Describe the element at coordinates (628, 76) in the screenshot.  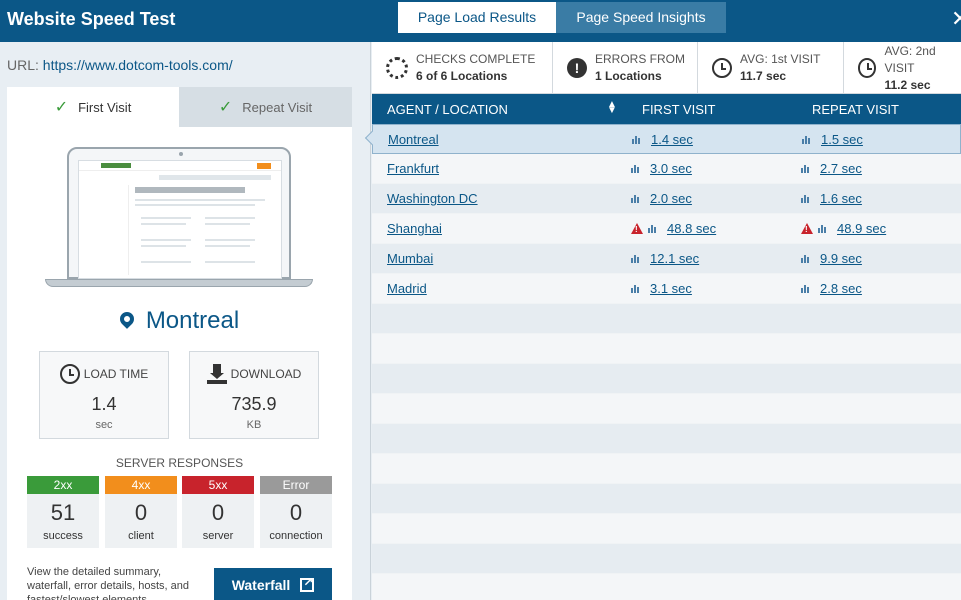
I see `errors-value: 1 Locations` at that location.